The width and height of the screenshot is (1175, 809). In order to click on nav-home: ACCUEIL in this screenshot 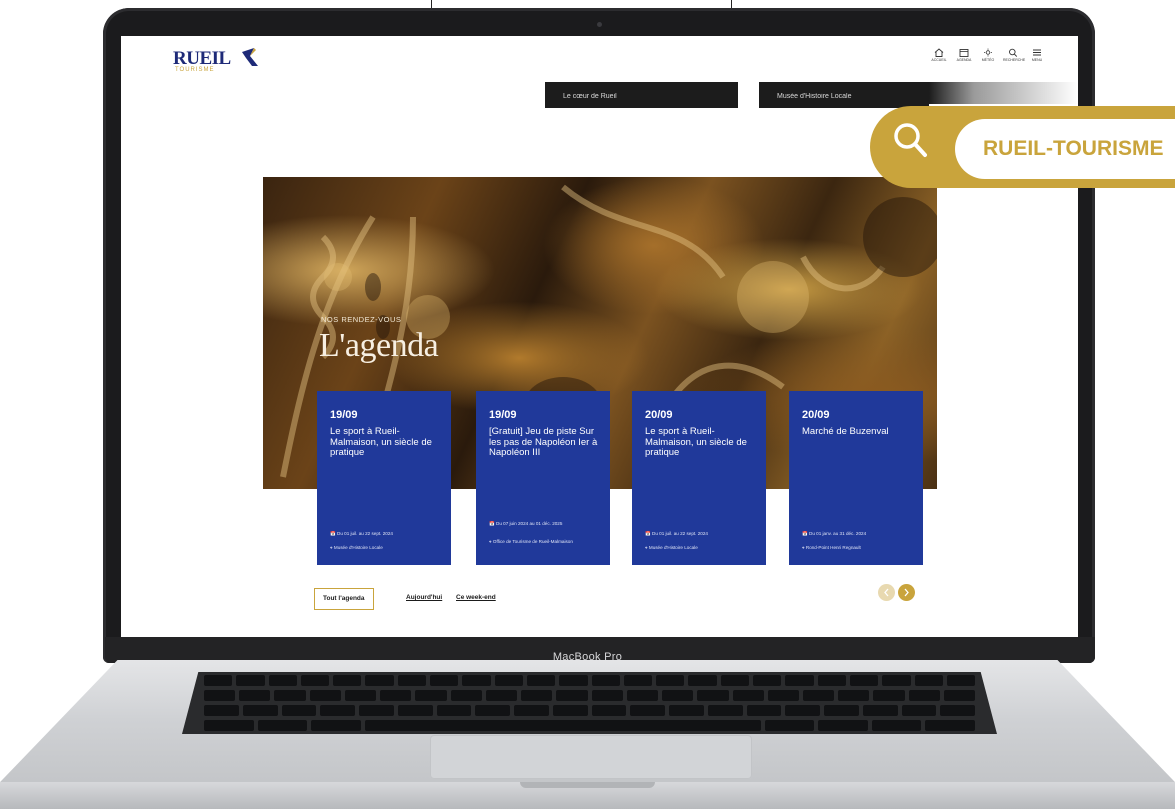, I will do `click(939, 55)`.